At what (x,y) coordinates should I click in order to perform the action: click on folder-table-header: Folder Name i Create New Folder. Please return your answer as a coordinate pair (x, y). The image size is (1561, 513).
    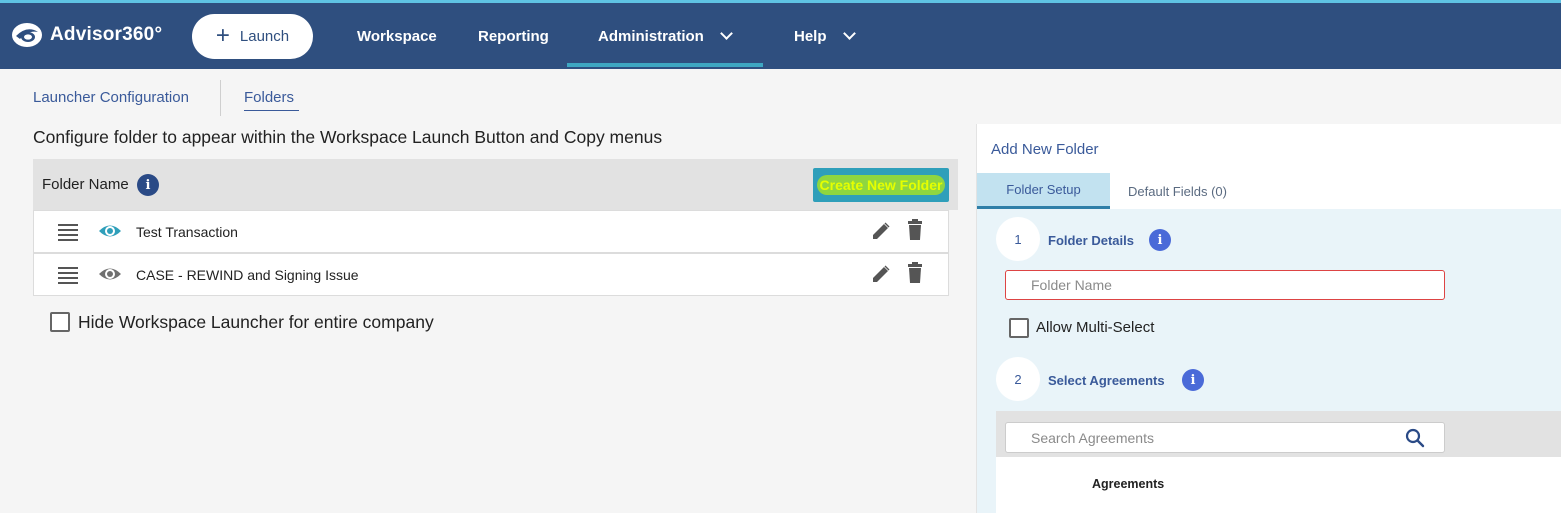
    Looking at the image, I should click on (495, 184).